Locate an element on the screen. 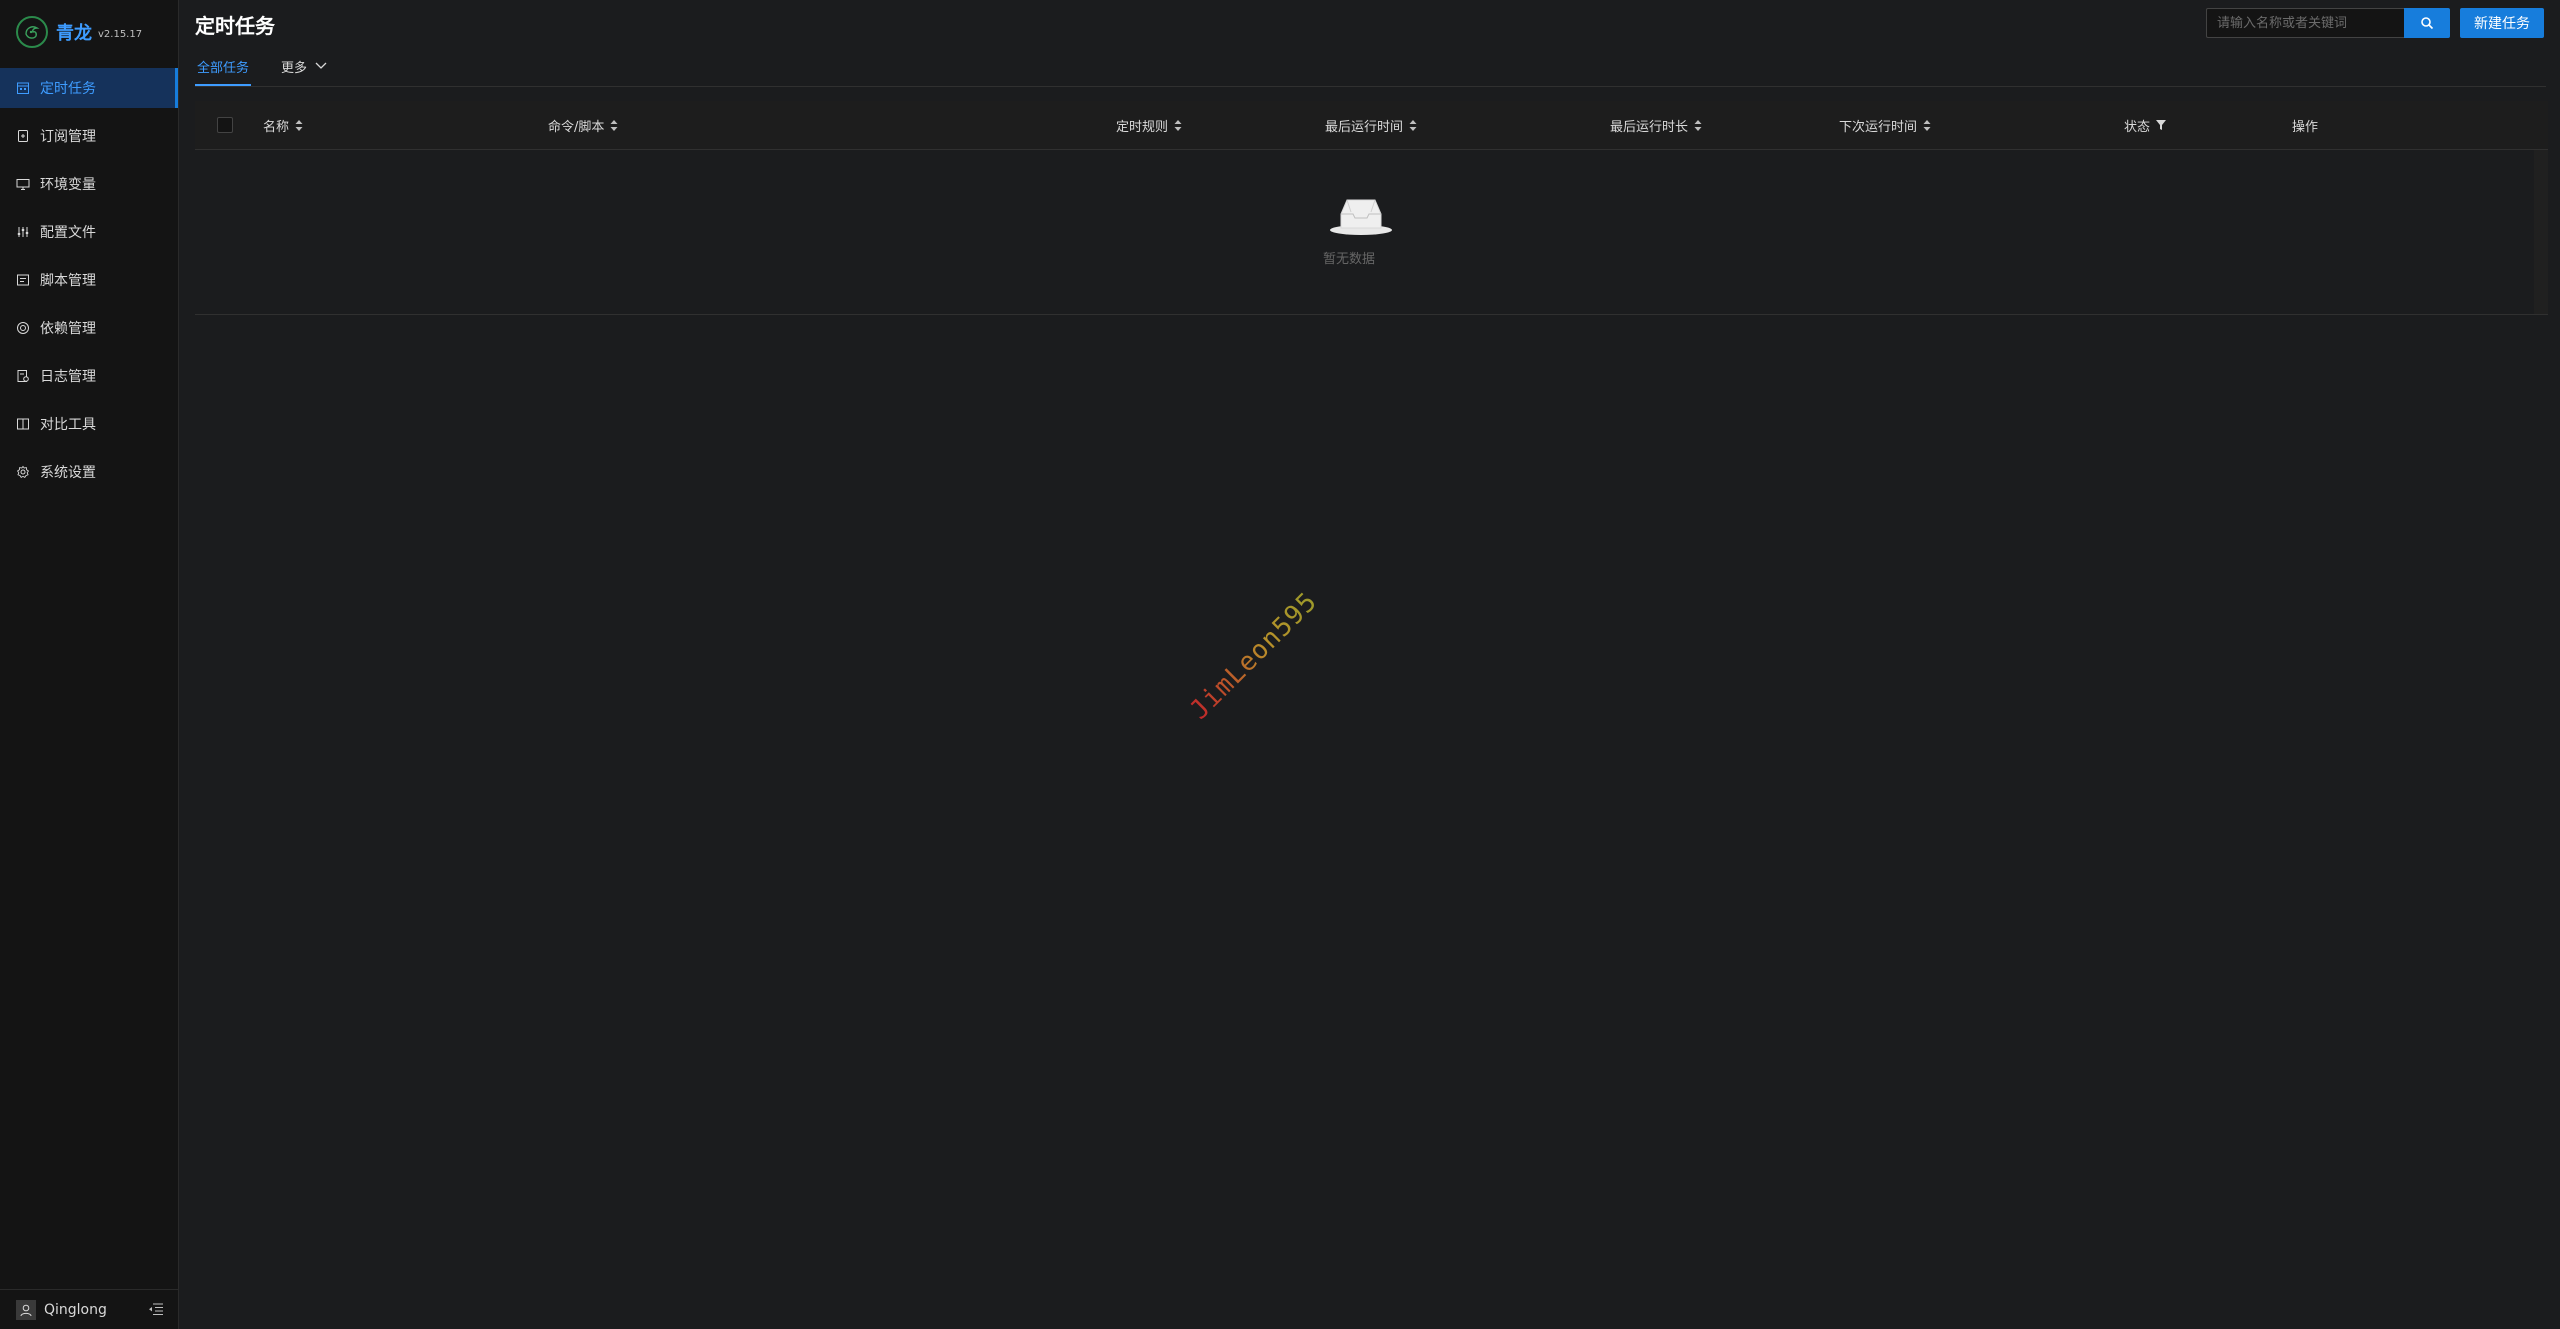 This screenshot has width=2560, height=1329. page-title: 定时任务 is located at coordinates (235, 25).